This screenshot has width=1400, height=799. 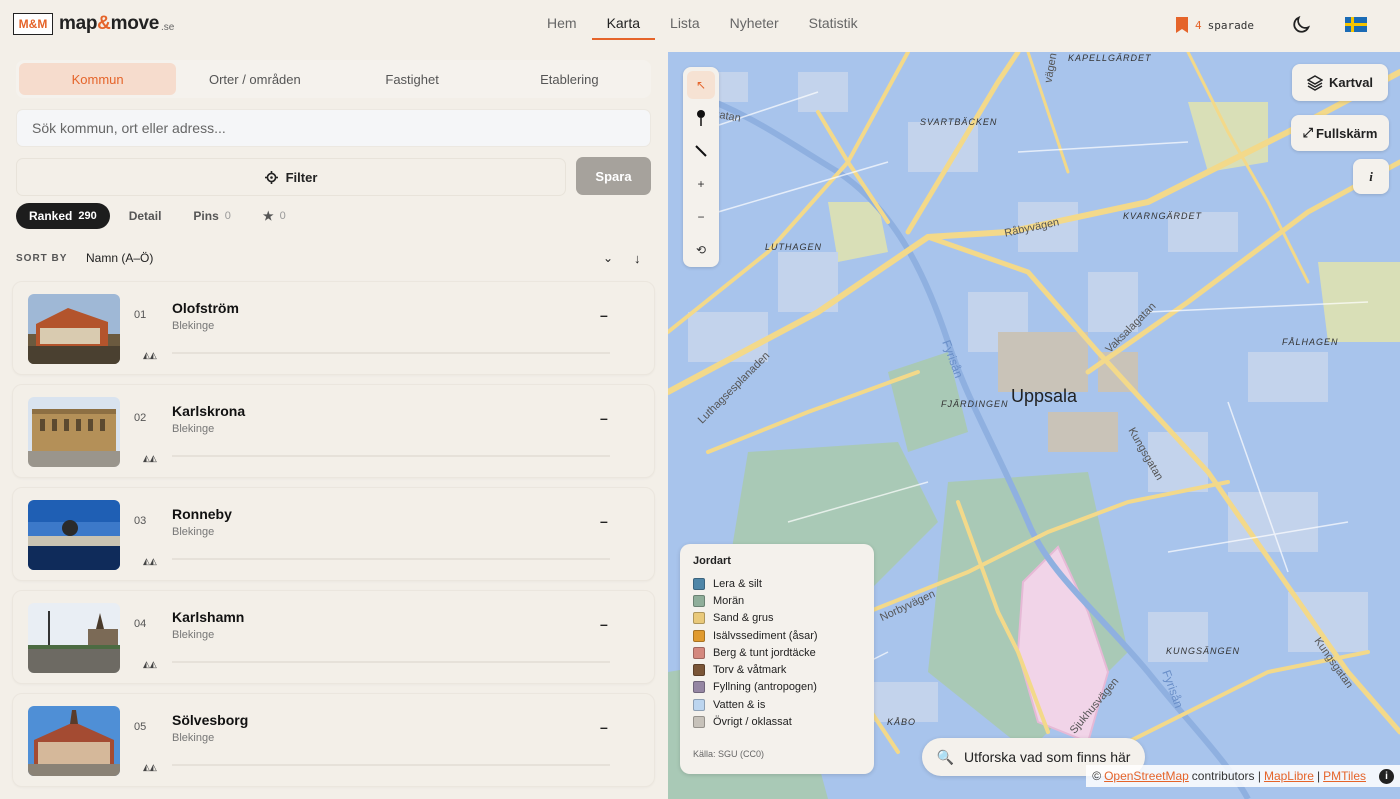 What do you see at coordinates (959, 122) in the screenshot?
I see `district-label: SVARTBÄCKEN` at bounding box center [959, 122].